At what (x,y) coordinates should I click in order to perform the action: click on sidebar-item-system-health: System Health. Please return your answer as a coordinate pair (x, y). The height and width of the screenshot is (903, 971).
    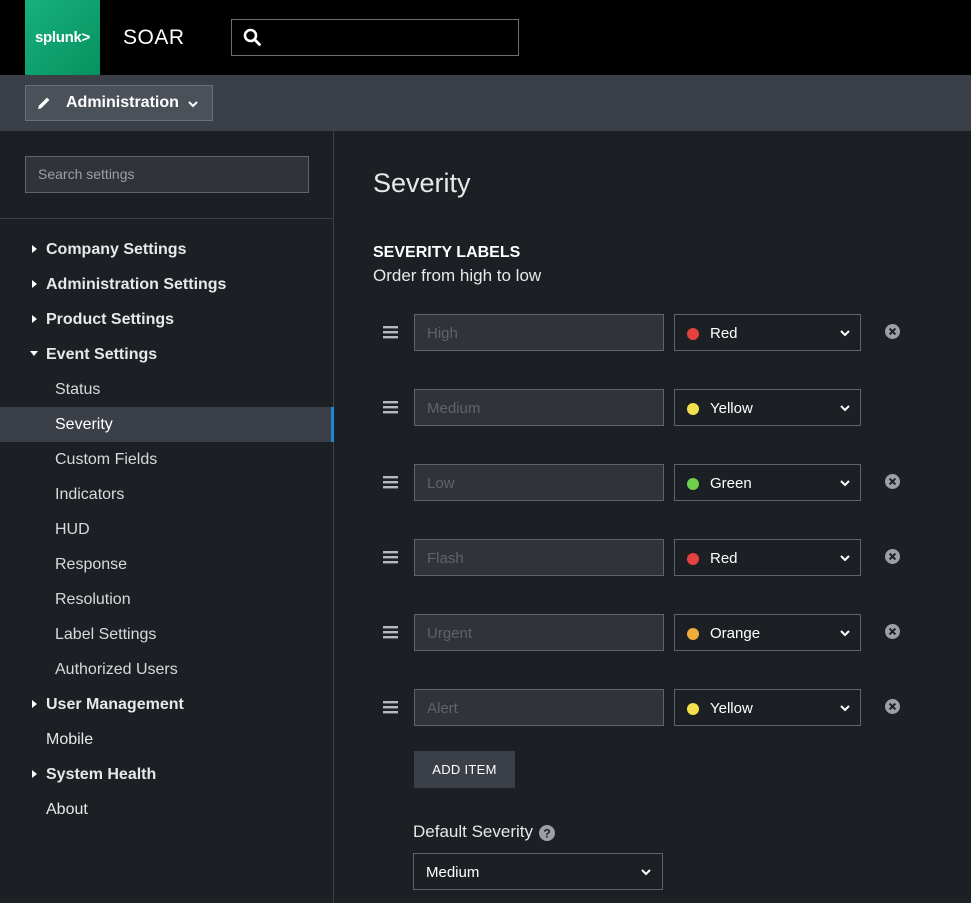
    Looking at the image, I should click on (167, 774).